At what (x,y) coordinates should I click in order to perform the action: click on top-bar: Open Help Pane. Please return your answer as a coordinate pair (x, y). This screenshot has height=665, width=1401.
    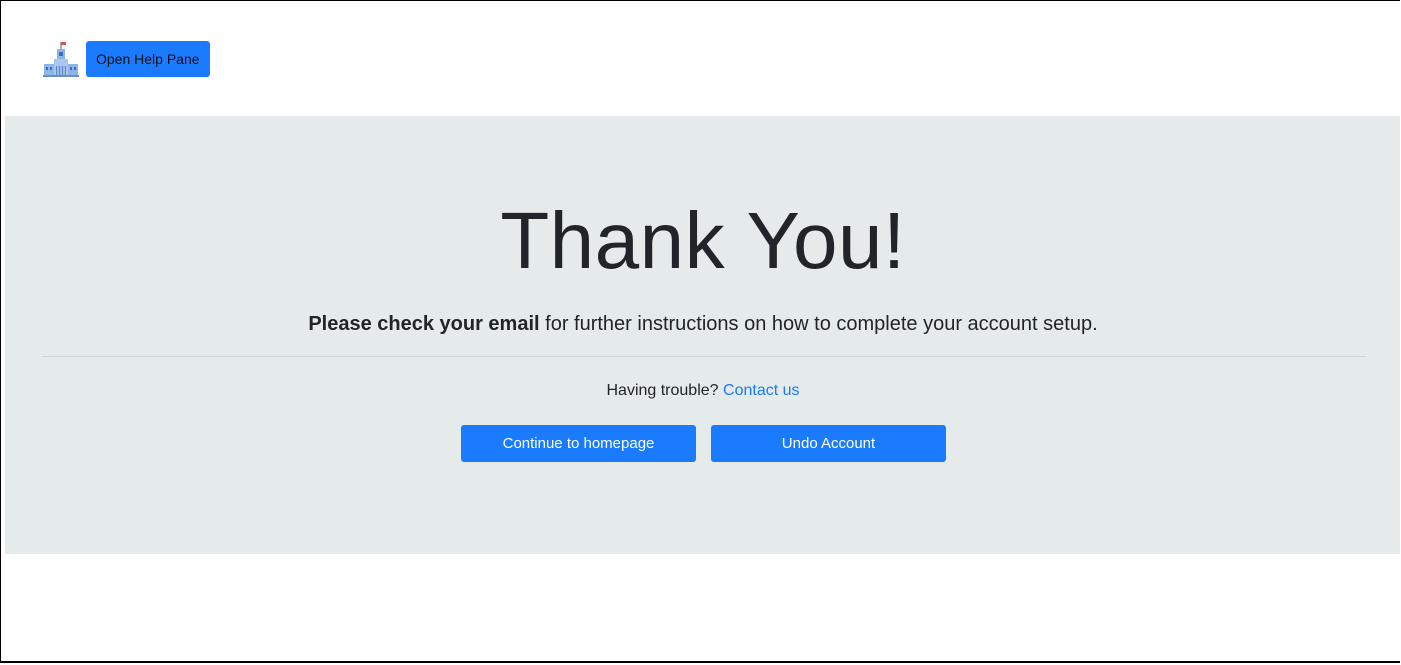
    Looking at the image, I should click on (125, 59).